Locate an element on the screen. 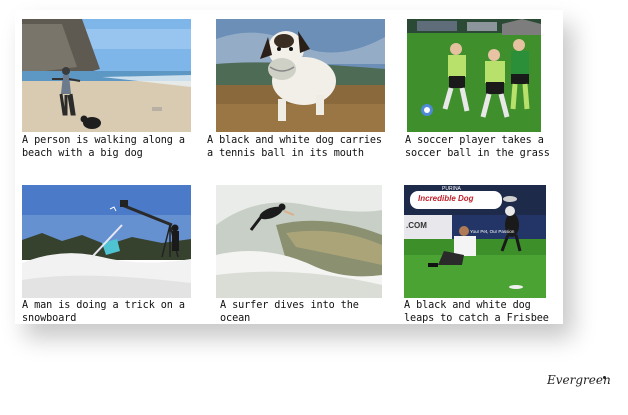 This screenshot has width=628, height=415. banner-site: .COM is located at coordinates (416, 225).